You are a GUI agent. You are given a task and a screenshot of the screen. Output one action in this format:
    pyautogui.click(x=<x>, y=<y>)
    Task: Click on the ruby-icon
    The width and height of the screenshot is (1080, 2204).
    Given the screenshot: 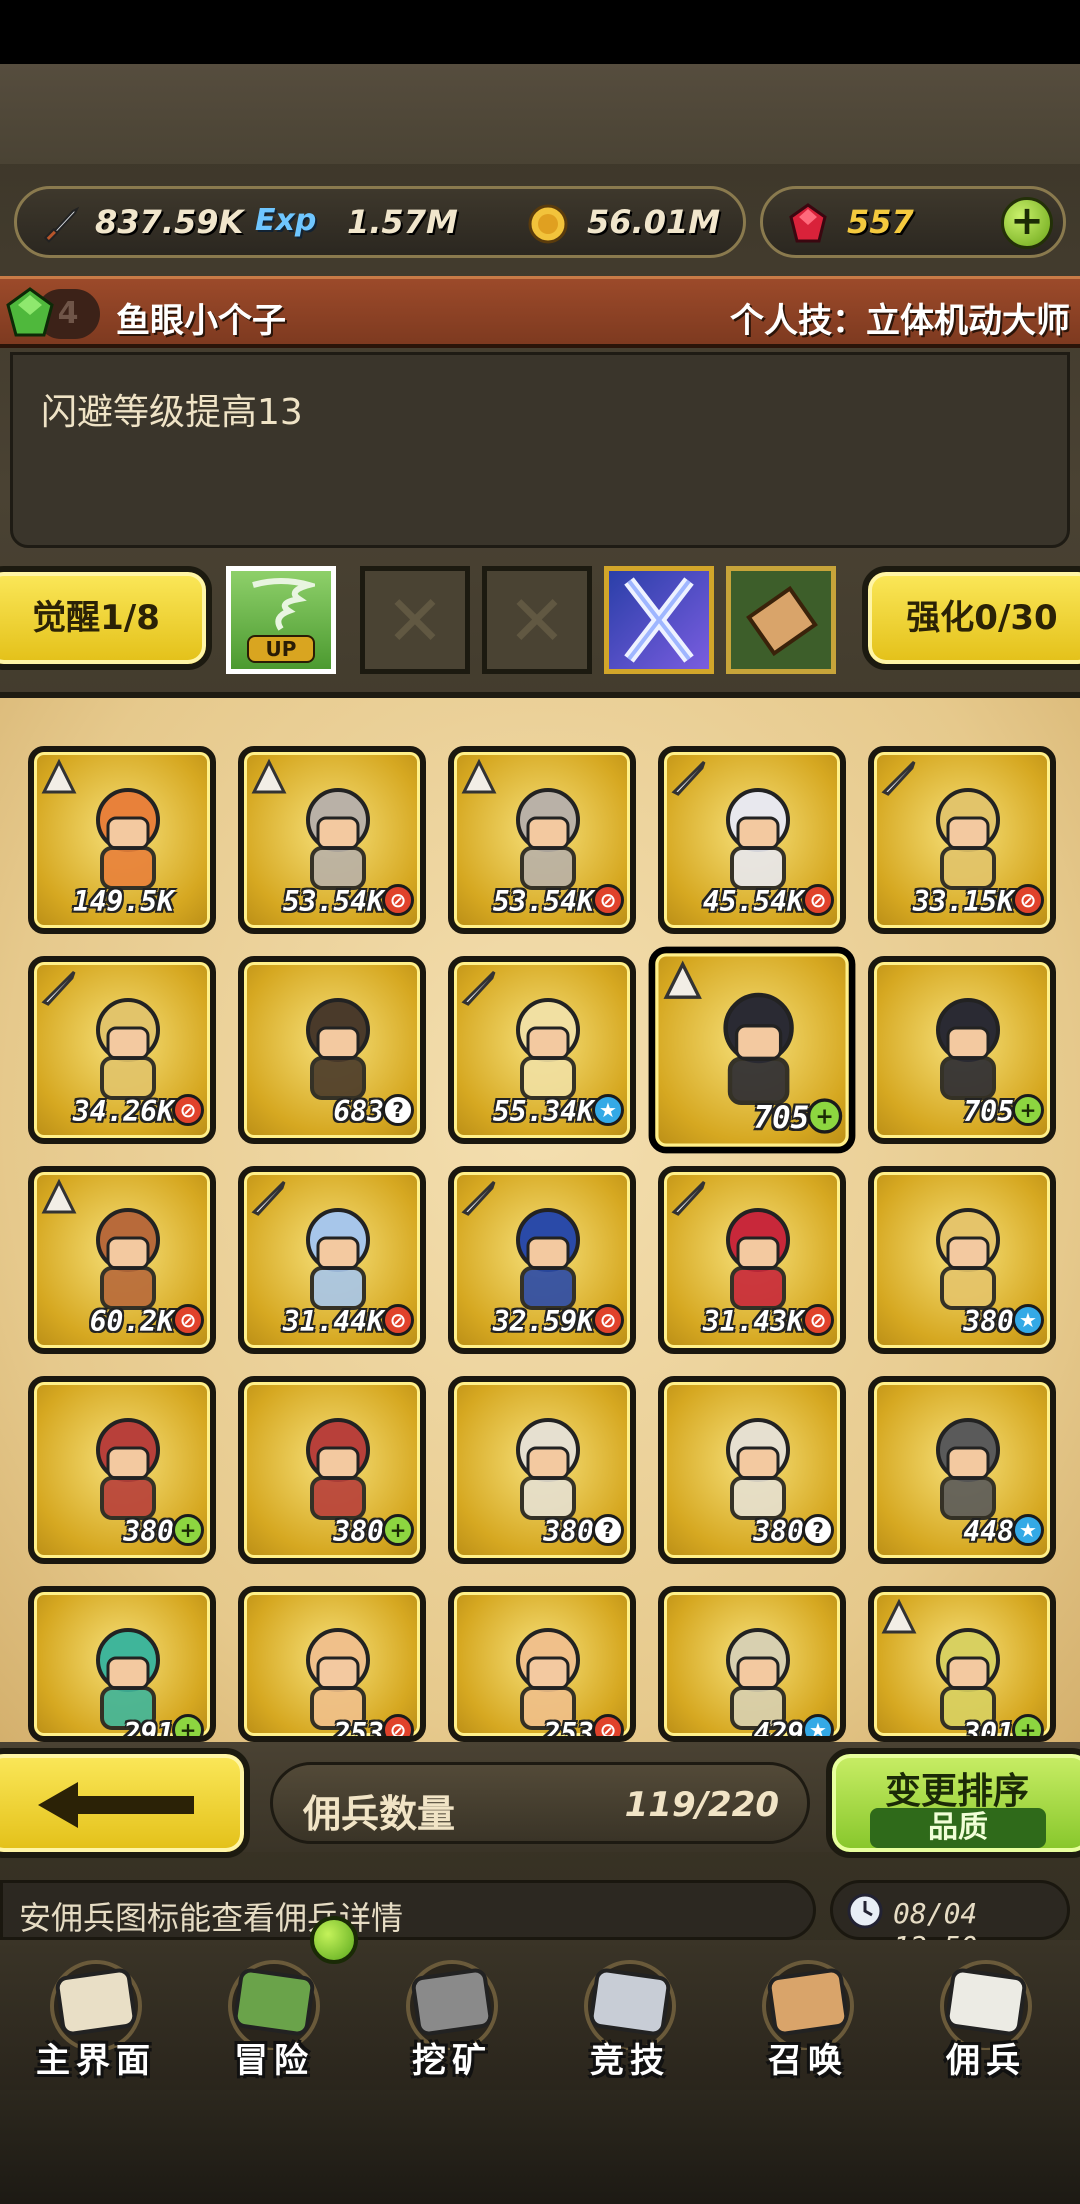 What is the action you would take?
    pyautogui.click(x=808, y=223)
    